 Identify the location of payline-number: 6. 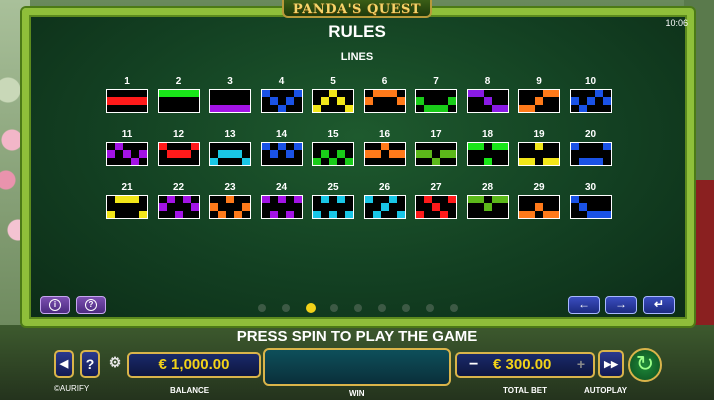
(384, 81).